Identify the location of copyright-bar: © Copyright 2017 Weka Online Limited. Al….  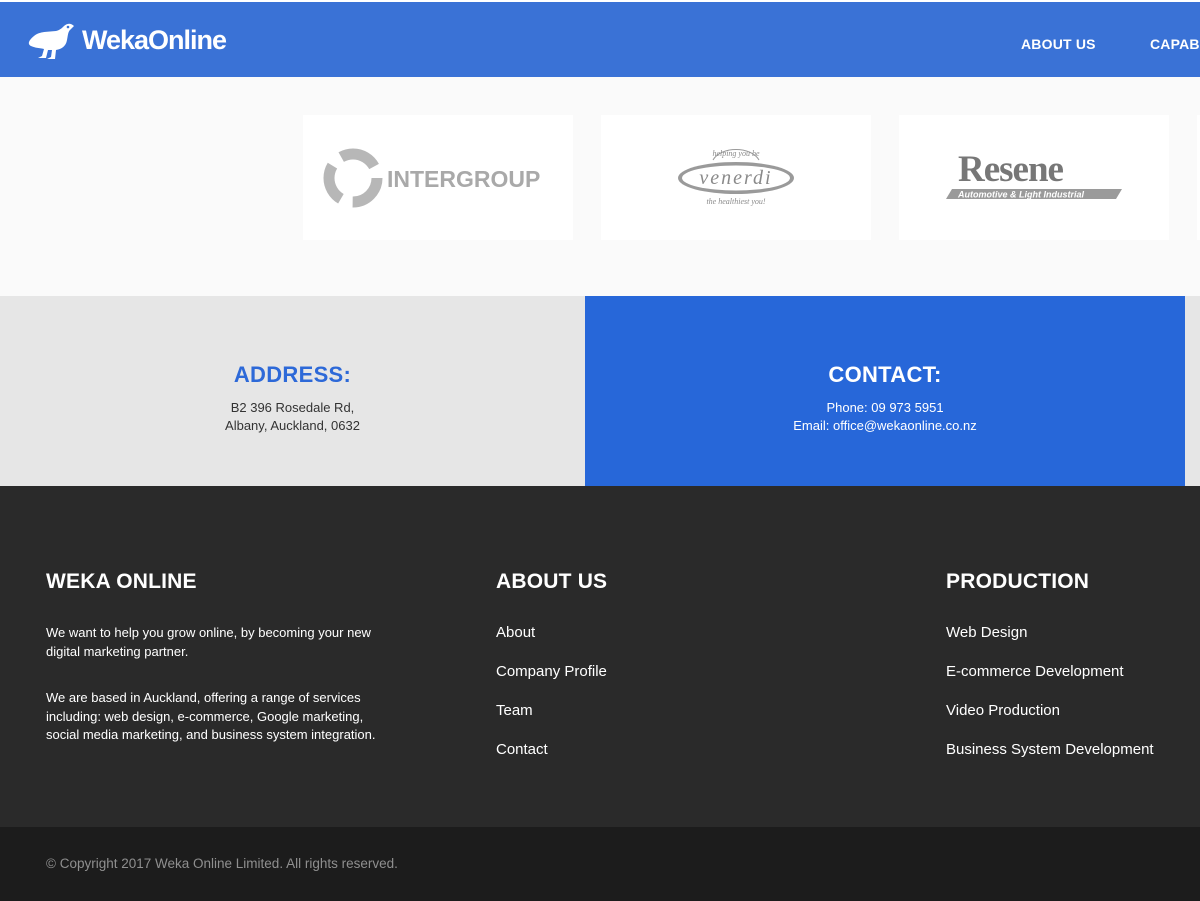
(600, 864).